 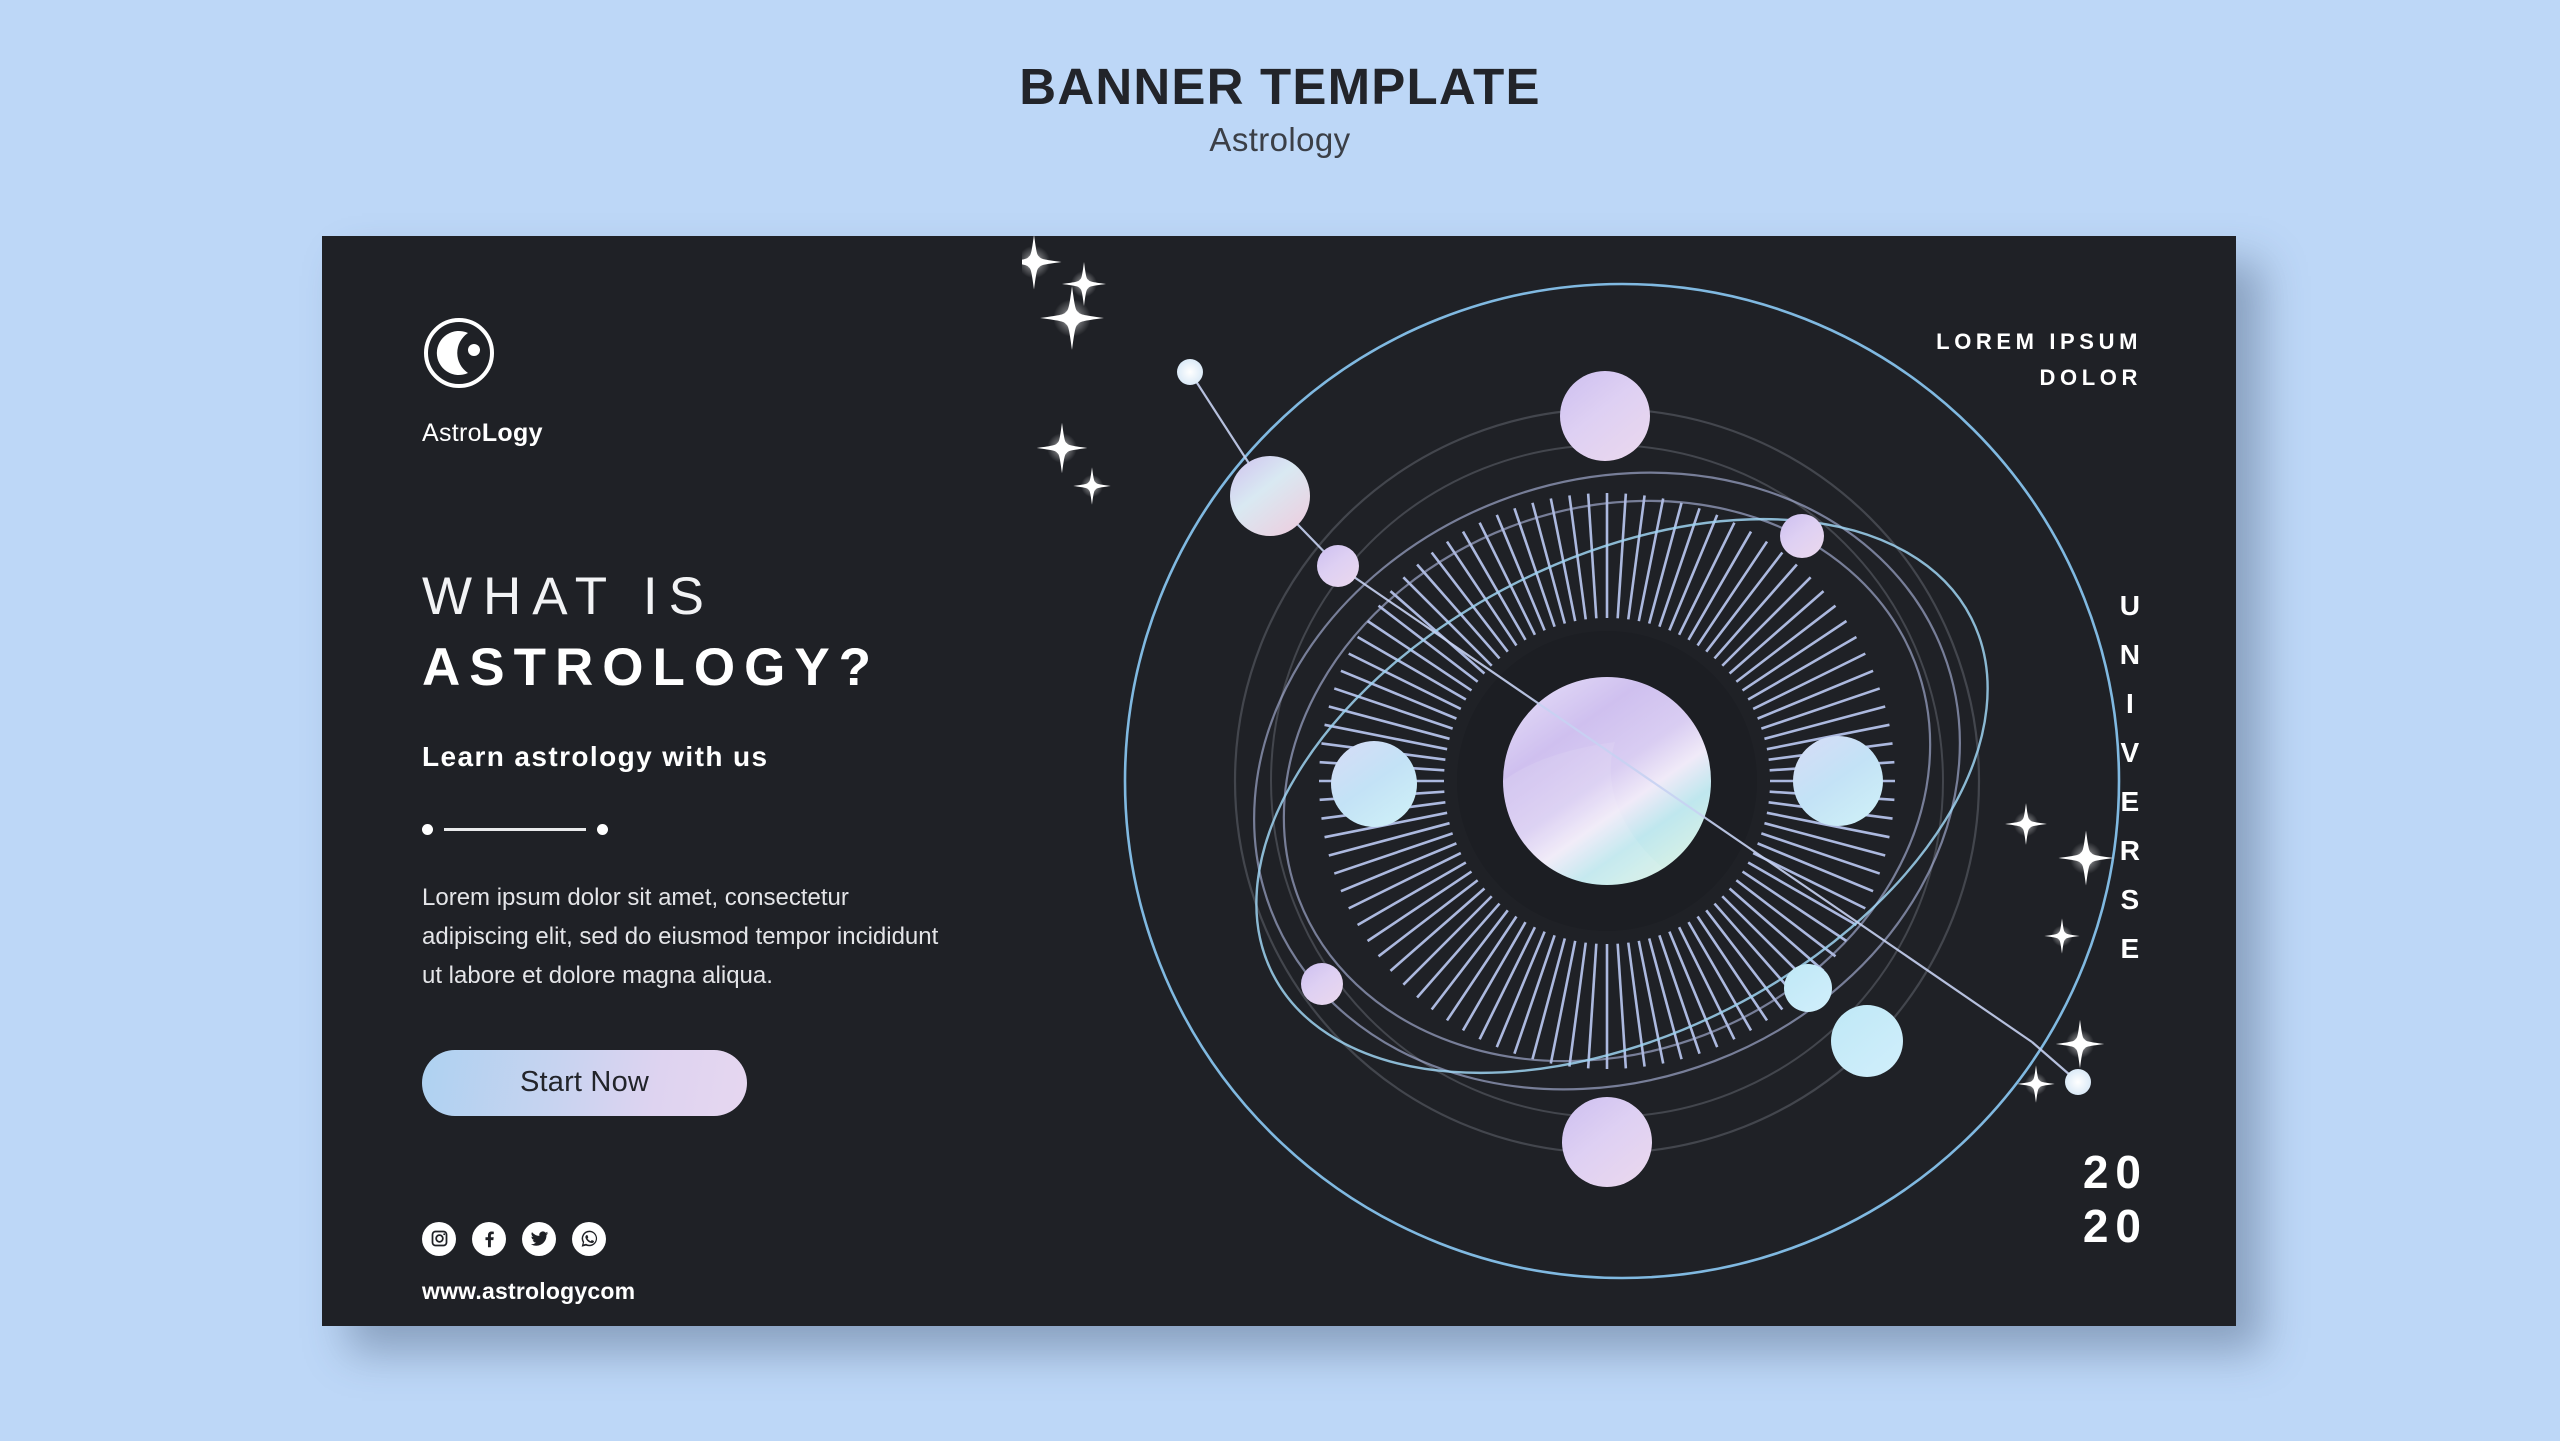 What do you see at coordinates (2078, 1082) in the screenshot?
I see `orbit-node-bottom` at bounding box center [2078, 1082].